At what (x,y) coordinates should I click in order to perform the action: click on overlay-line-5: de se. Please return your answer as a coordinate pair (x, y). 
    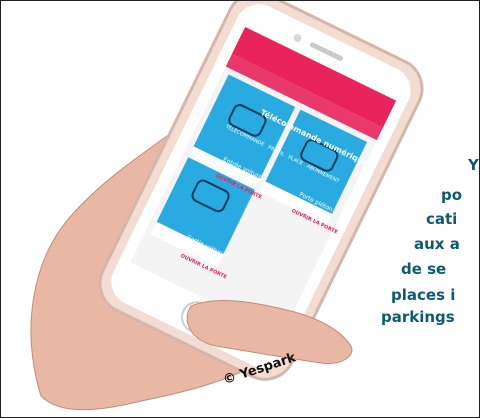
    Looking at the image, I should click on (424, 269).